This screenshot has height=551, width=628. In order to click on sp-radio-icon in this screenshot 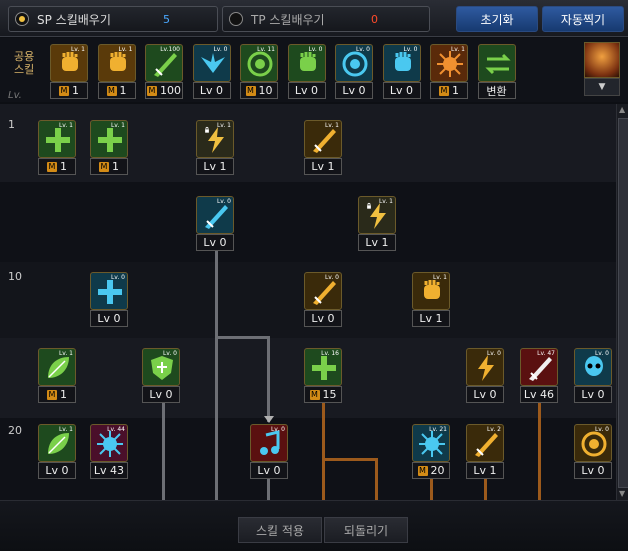, I will do `click(22, 19)`.